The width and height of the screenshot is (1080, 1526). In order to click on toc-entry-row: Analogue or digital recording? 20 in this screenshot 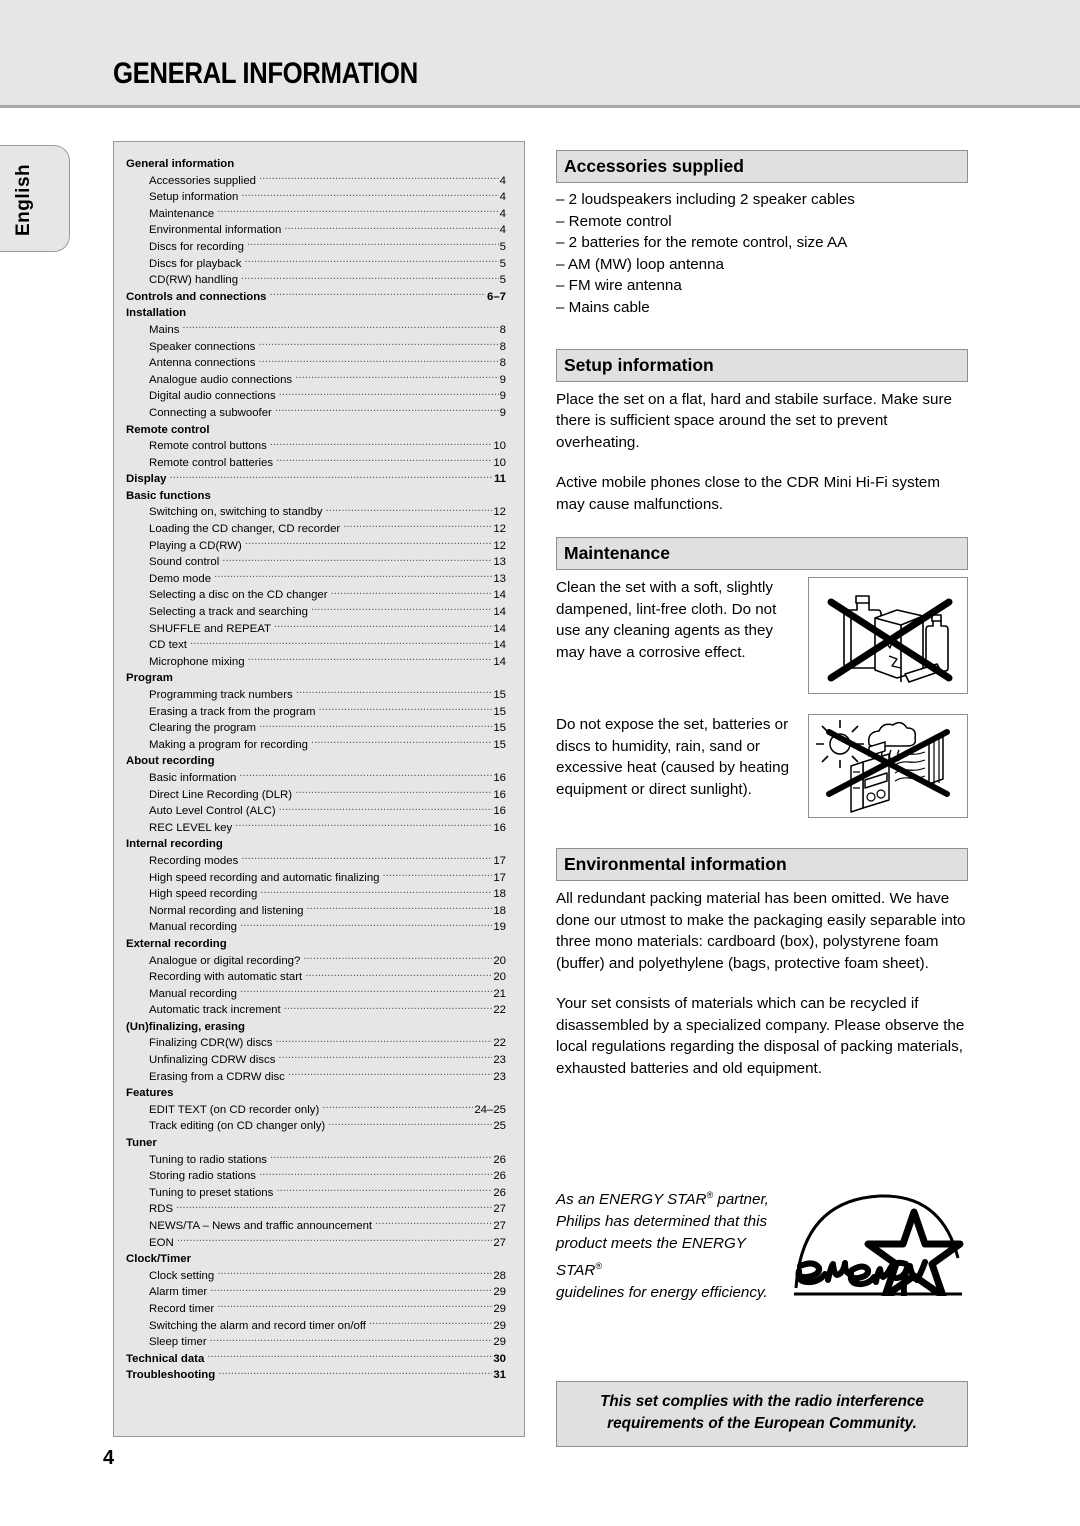, I will do `click(316, 961)`.